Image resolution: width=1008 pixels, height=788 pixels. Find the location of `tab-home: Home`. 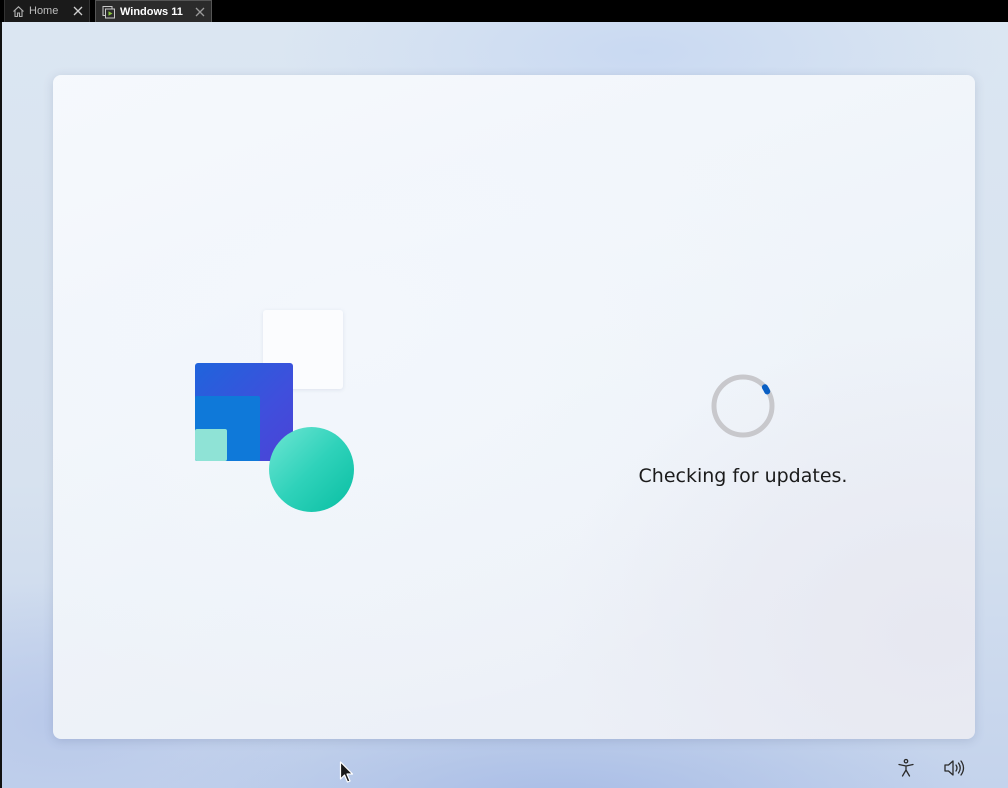

tab-home: Home is located at coordinates (47, 11).